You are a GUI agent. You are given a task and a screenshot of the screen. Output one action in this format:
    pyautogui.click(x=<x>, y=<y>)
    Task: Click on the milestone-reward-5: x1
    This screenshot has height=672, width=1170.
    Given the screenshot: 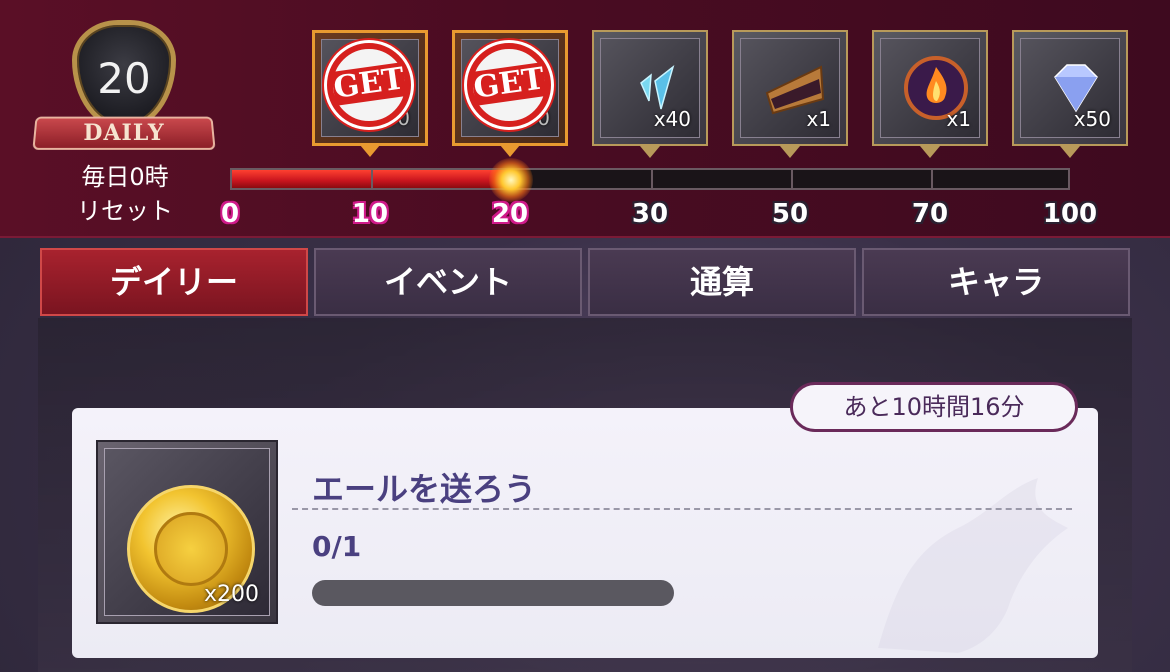 What is the action you would take?
    pyautogui.click(x=930, y=94)
    